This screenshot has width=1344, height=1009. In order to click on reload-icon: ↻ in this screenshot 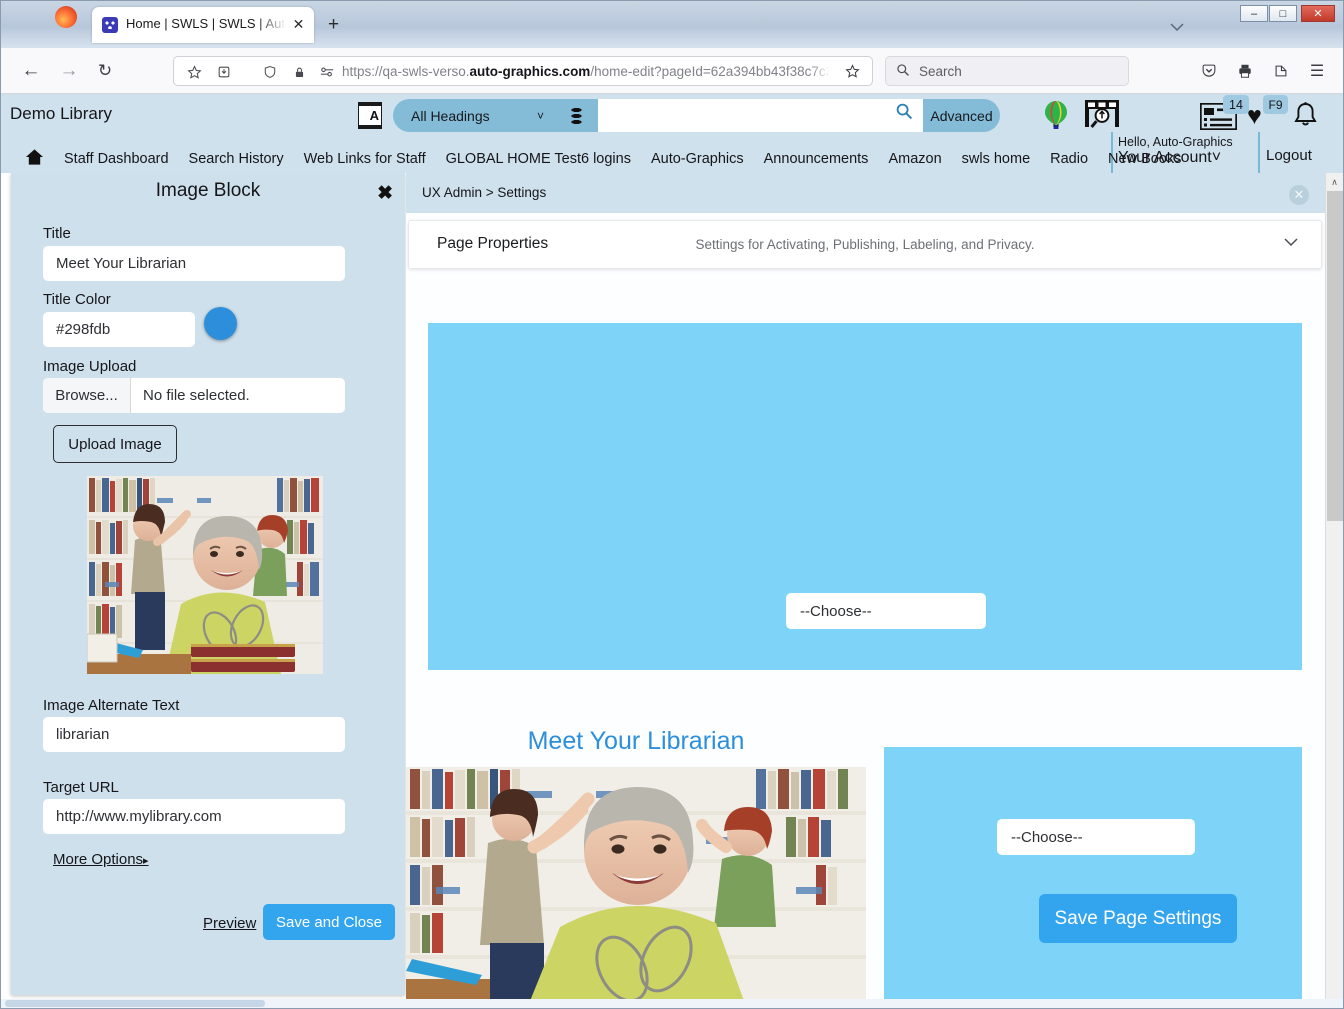, I will do `click(105, 71)`.